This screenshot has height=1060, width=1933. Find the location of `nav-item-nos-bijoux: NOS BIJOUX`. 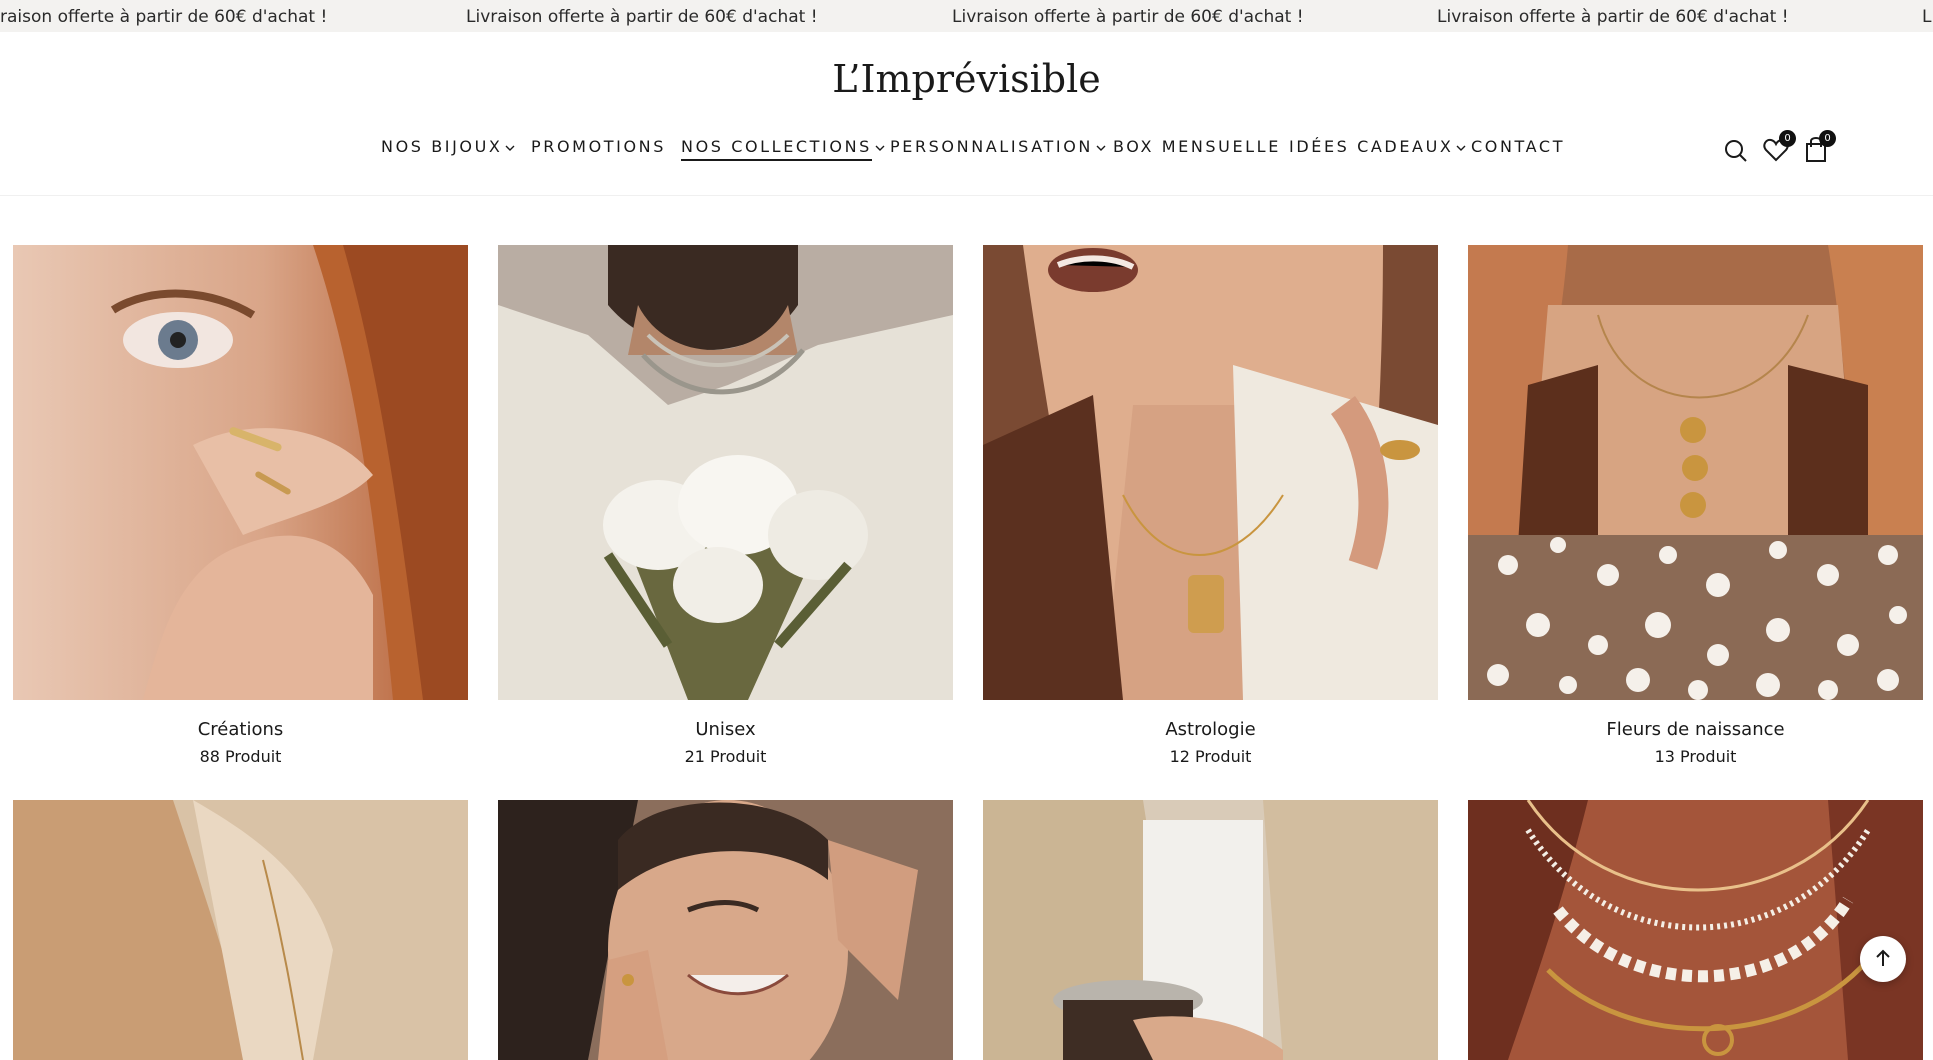

nav-item-nos-bijoux: NOS BIJOUX is located at coordinates (448, 146).